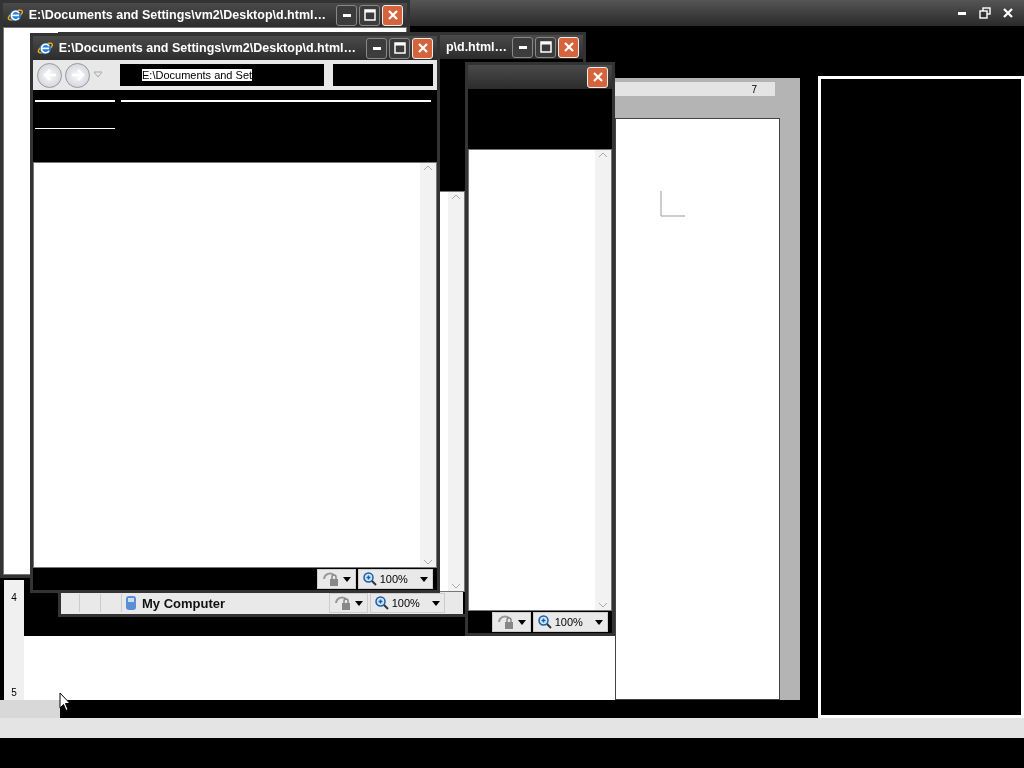  I want to click on margin-corner-icon, so click(673, 204).